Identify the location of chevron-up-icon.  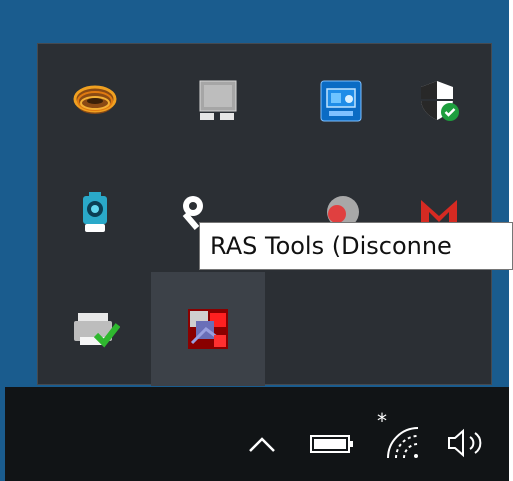
(262, 444).